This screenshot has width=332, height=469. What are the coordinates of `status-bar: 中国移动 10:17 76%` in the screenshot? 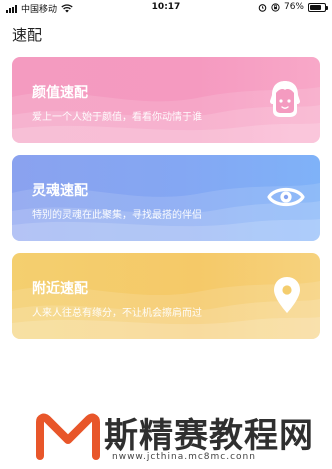 It's located at (166, 8).